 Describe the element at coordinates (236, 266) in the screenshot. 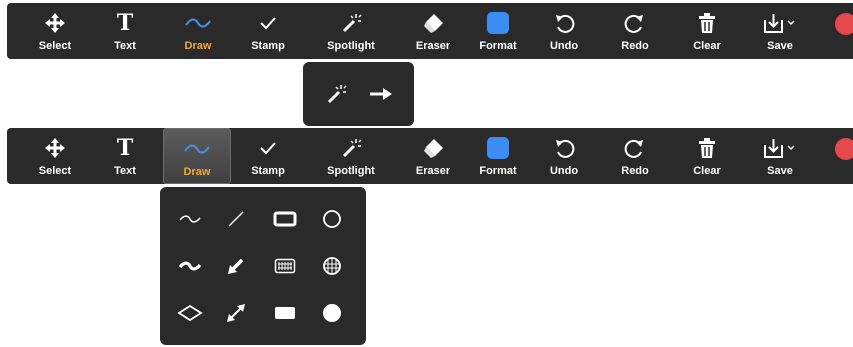

I see `thick-arrow-line-icon` at that location.